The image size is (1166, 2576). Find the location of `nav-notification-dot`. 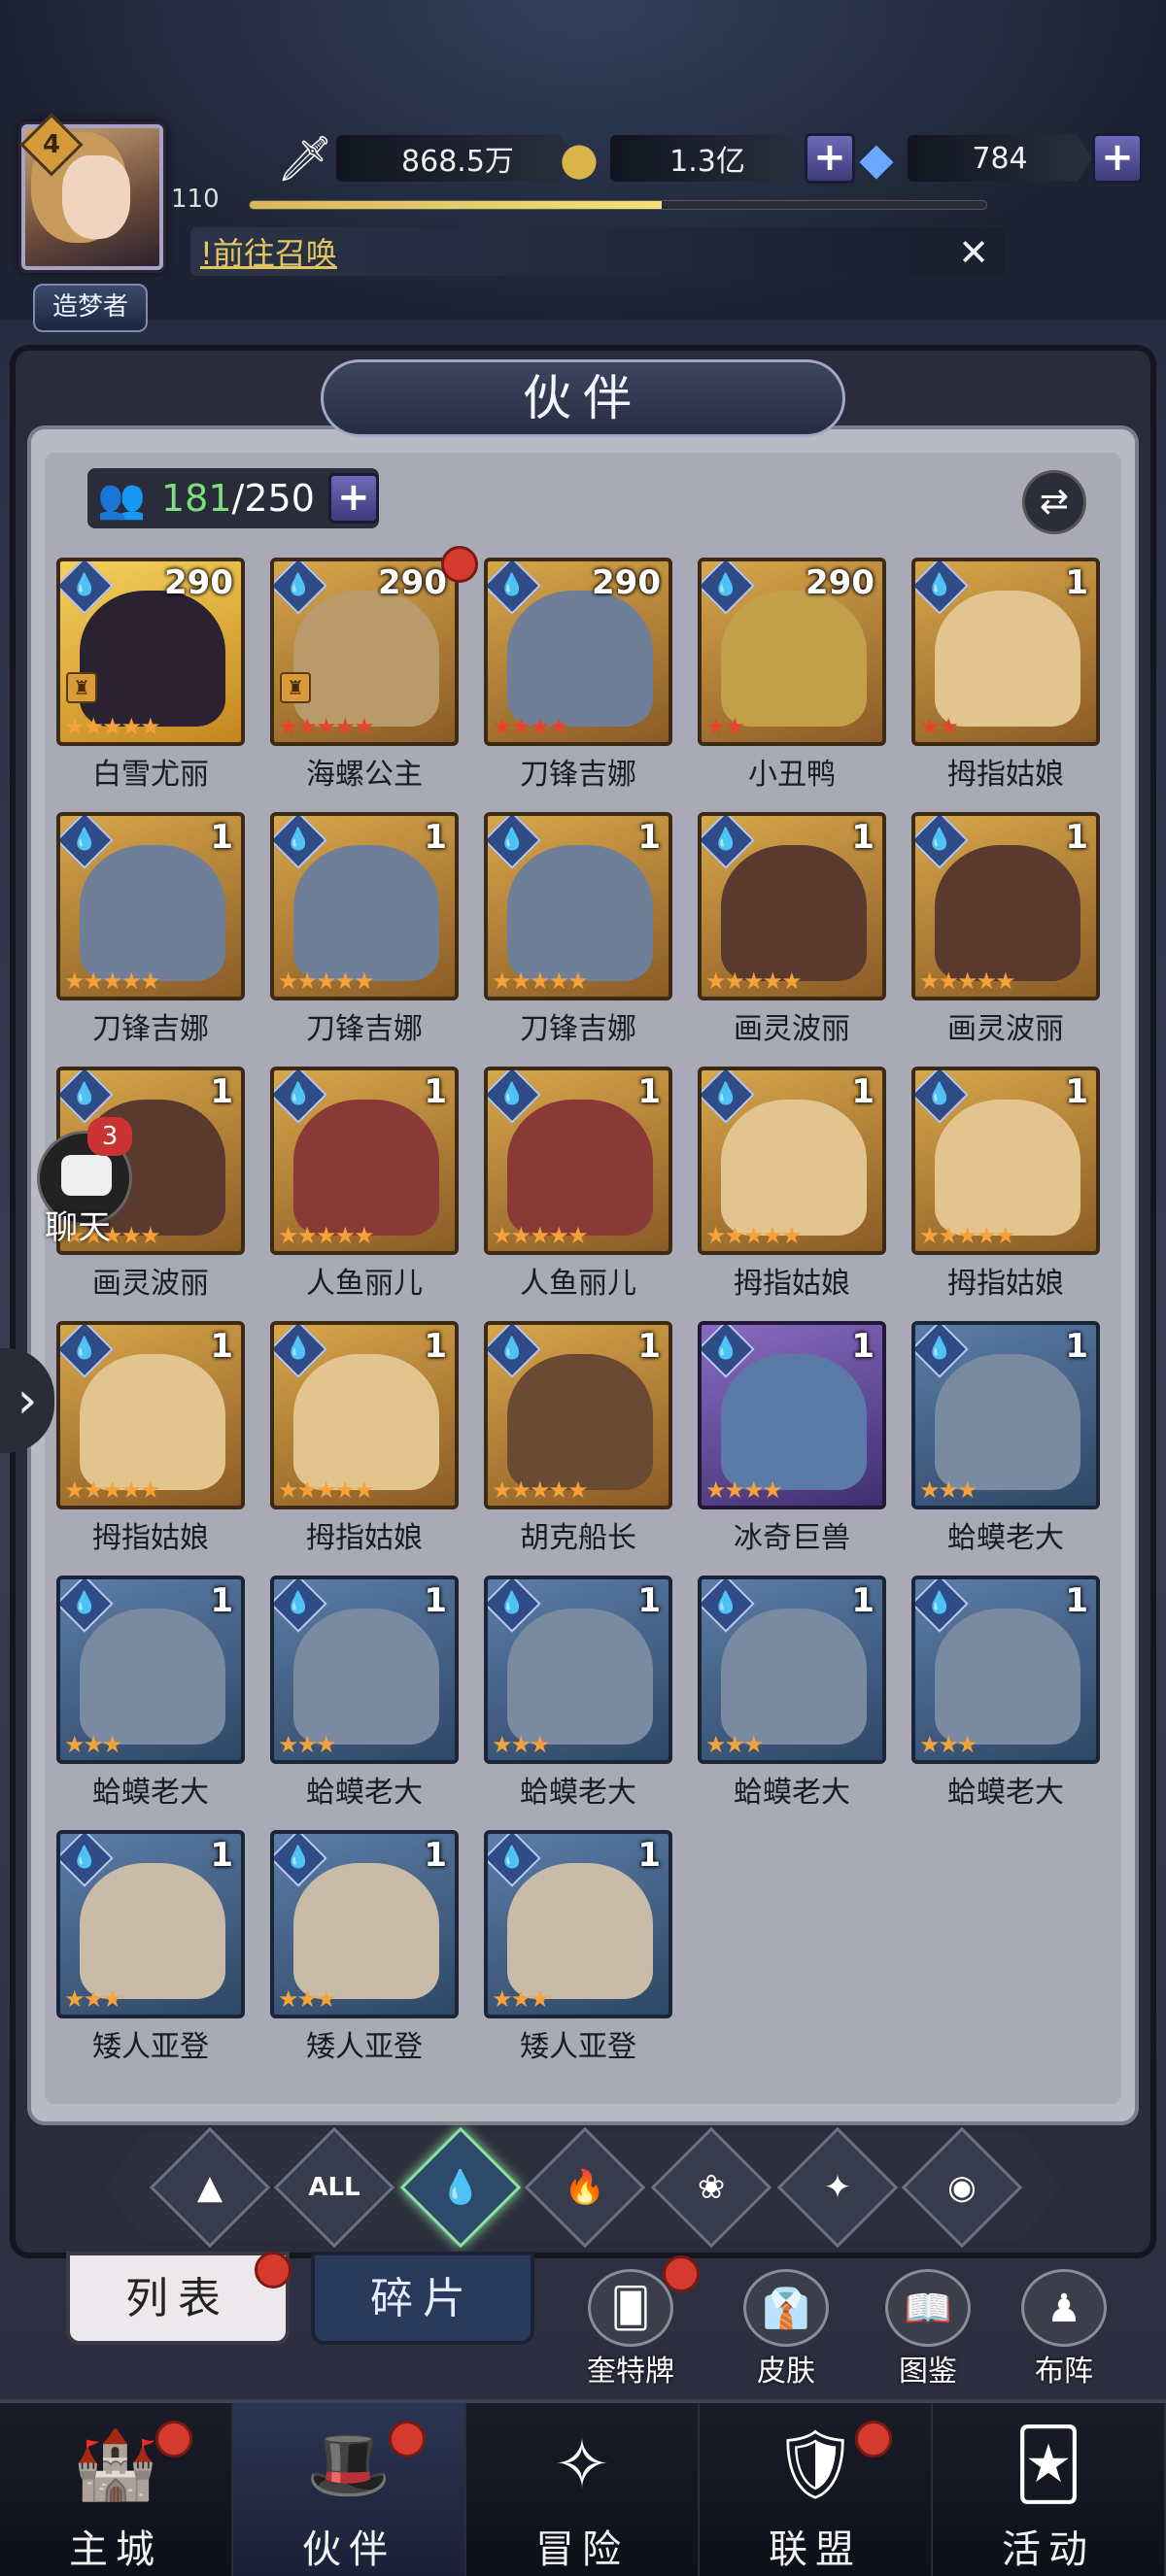

nav-notification-dot is located at coordinates (873, 2439).